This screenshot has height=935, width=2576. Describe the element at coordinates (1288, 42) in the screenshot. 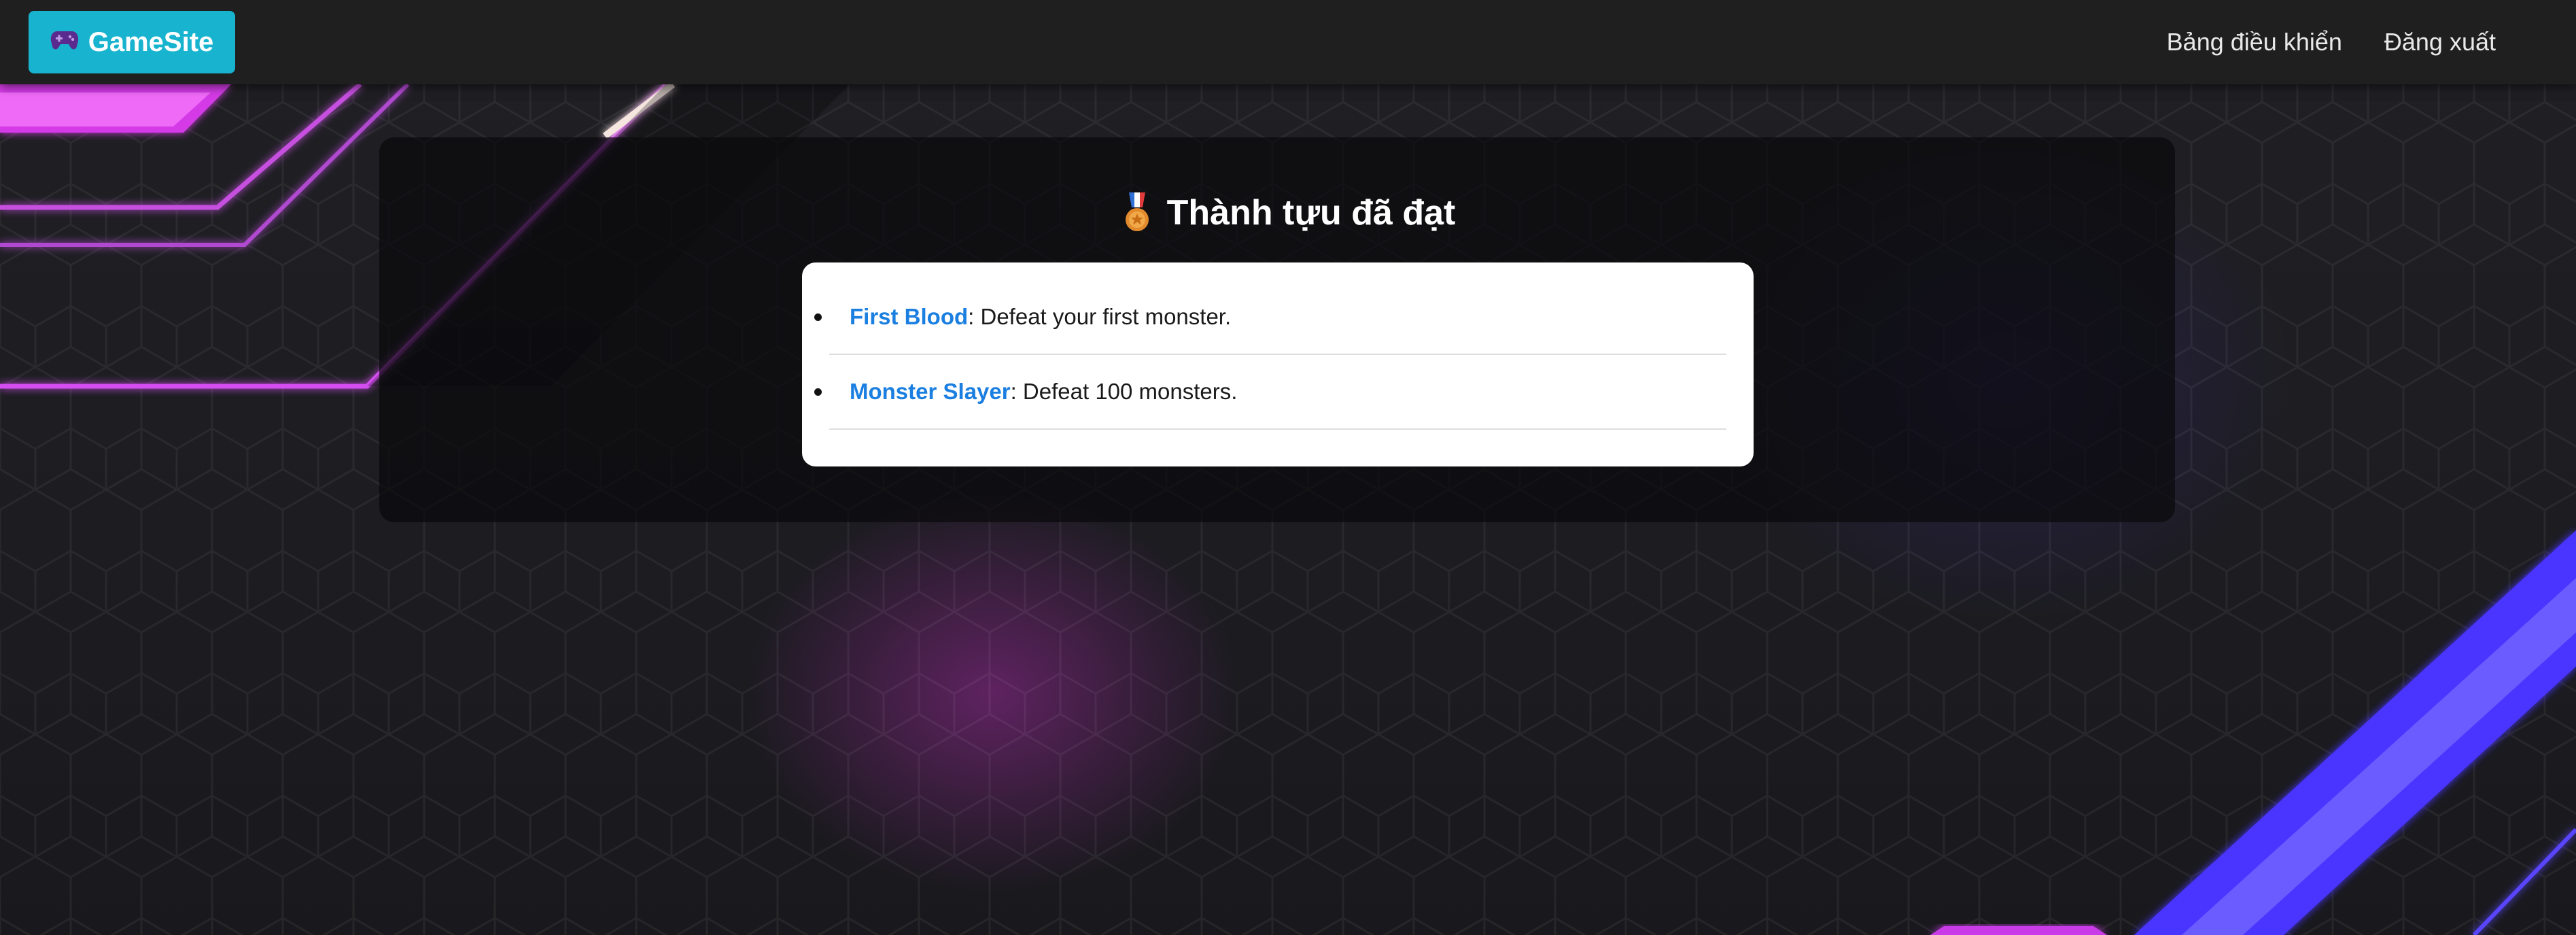

I see `top-navbar: GameSite Bảng điều khiển Đăng xuất` at that location.